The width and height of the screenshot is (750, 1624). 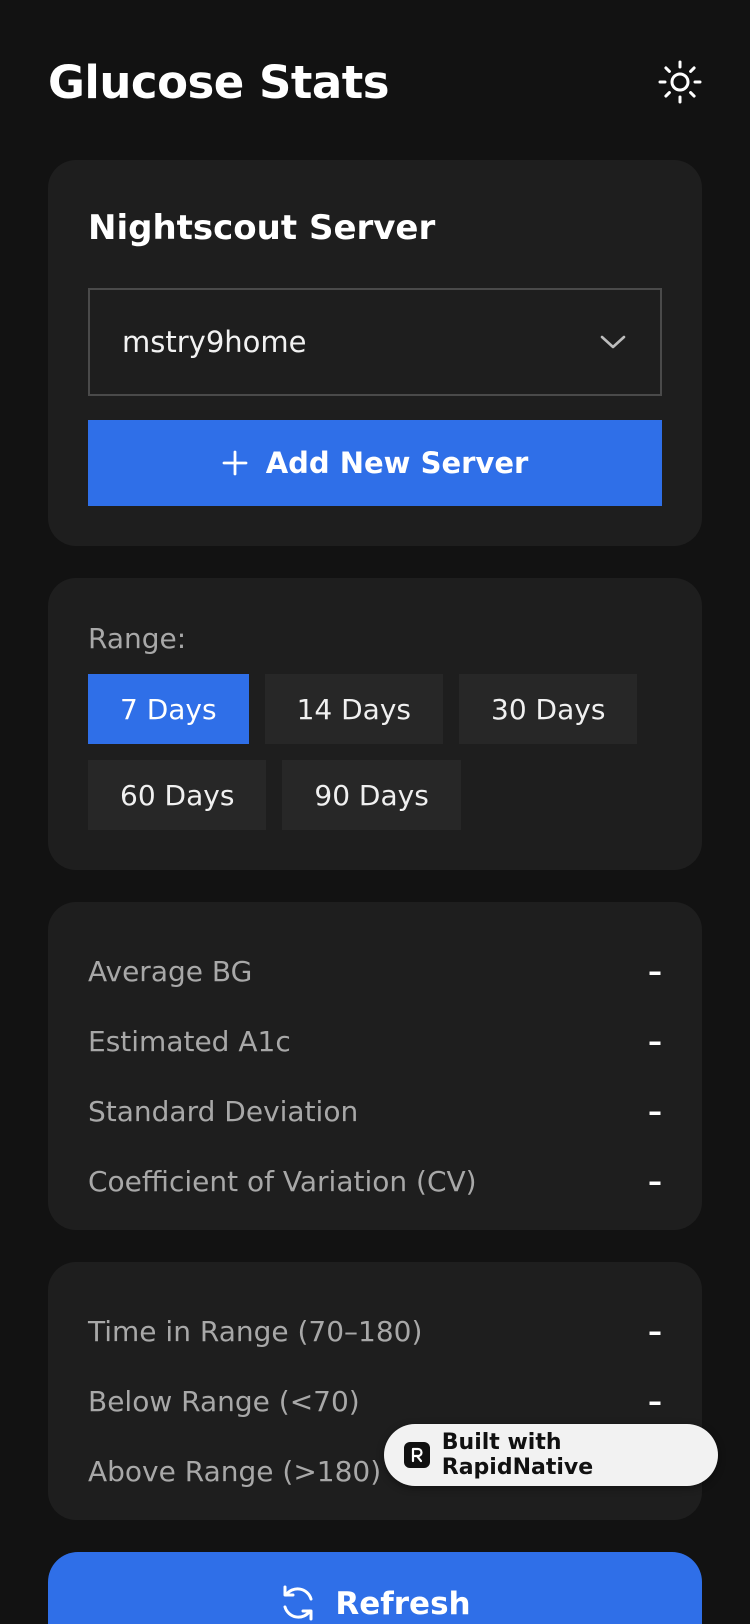 I want to click on stat-row-estimated-a1c: Estimated A1c –, so click(x=375, y=1041).